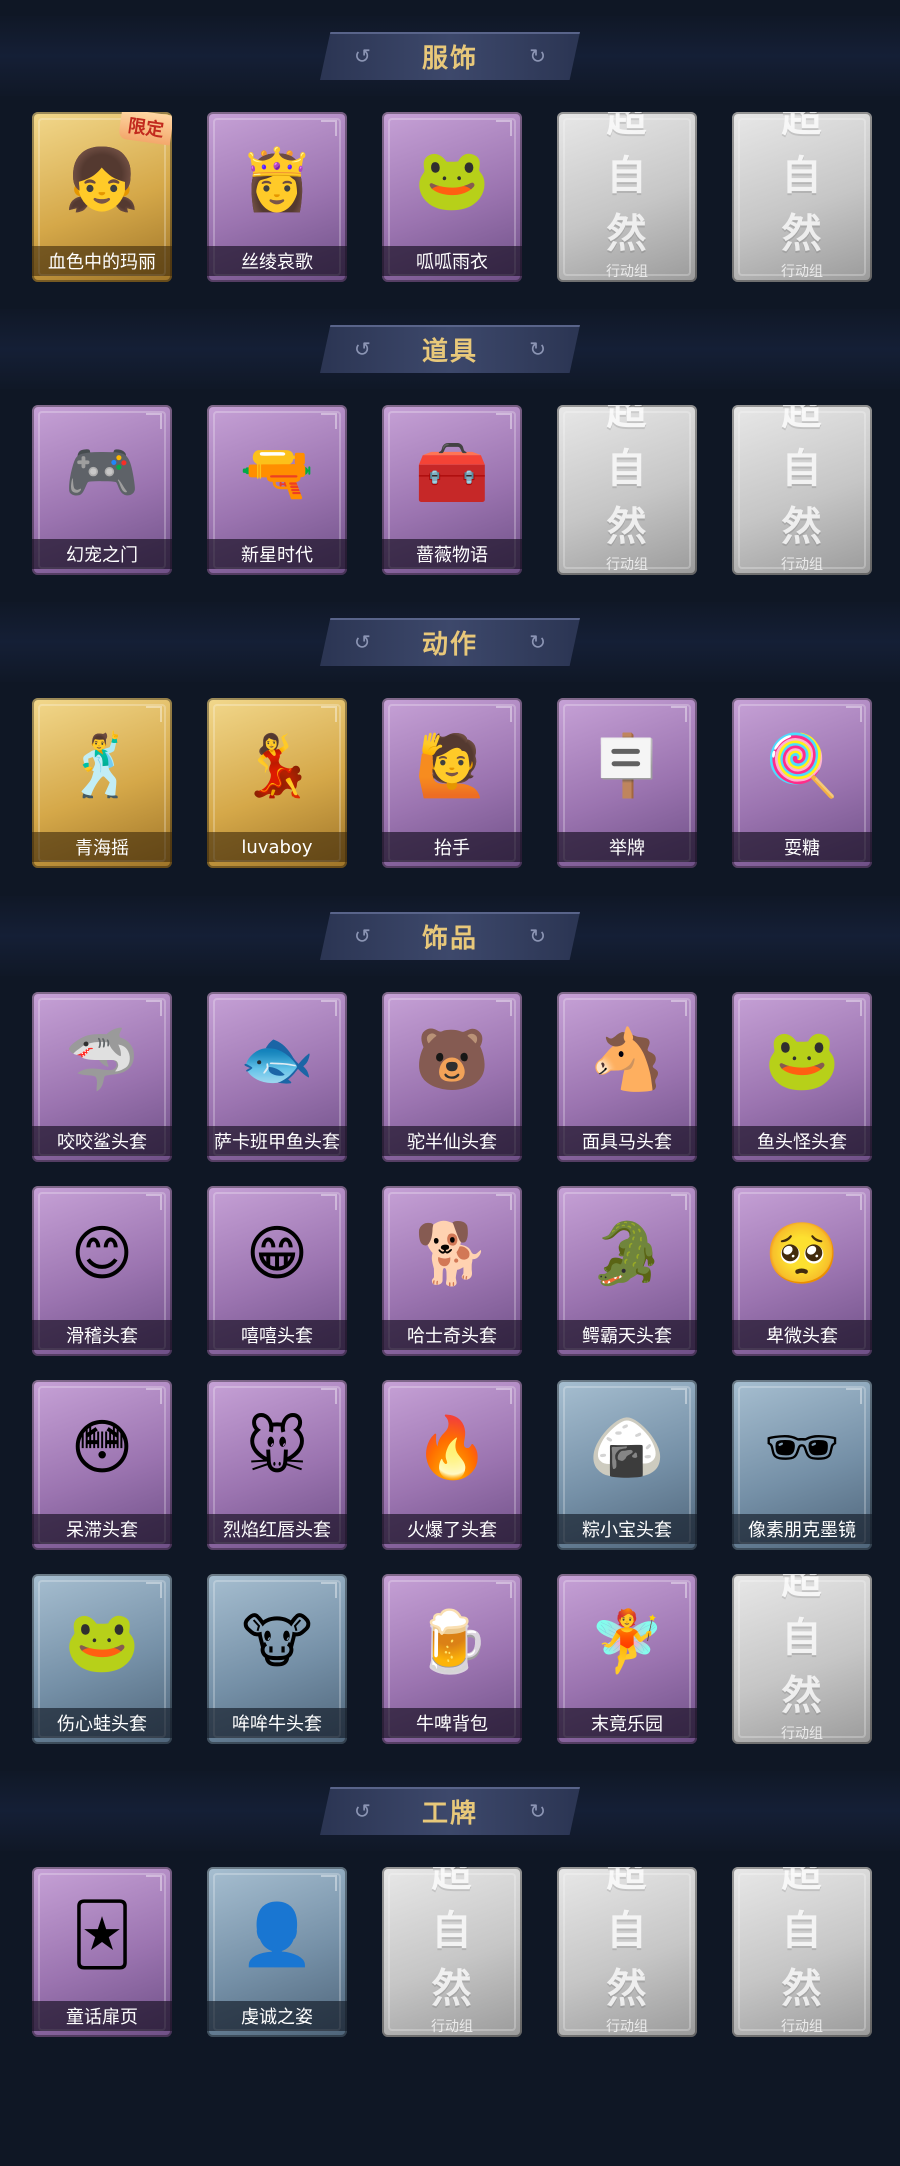 The height and width of the screenshot is (2166, 900). What do you see at coordinates (277, 2016) in the screenshot?
I see `item-label: 虔诚之姿` at bounding box center [277, 2016].